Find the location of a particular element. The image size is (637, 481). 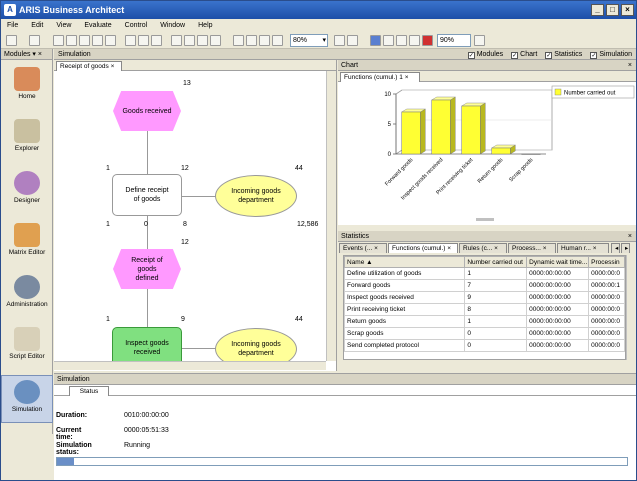

x-tick-label: Scrap goods is located at coordinates (521, 170).